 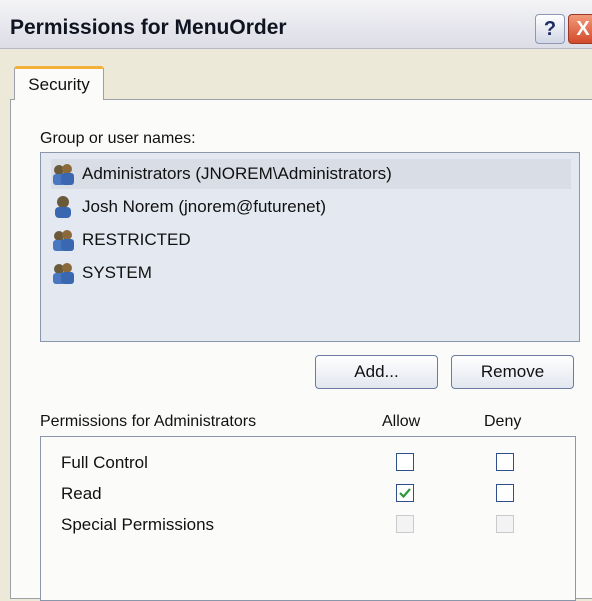 I want to click on read-allow-checkbox, so click(x=405, y=493).